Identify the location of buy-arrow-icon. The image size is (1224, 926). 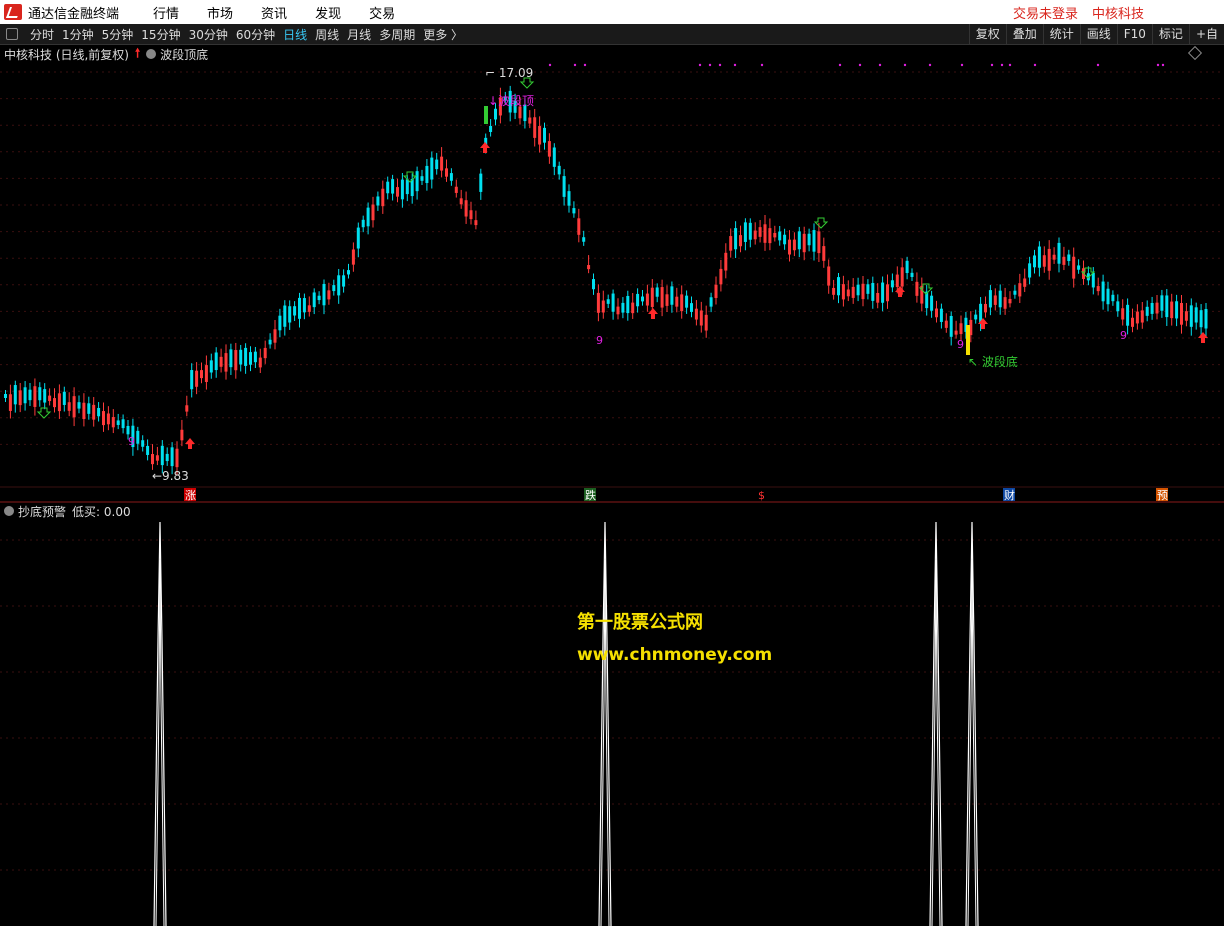
(653, 313).